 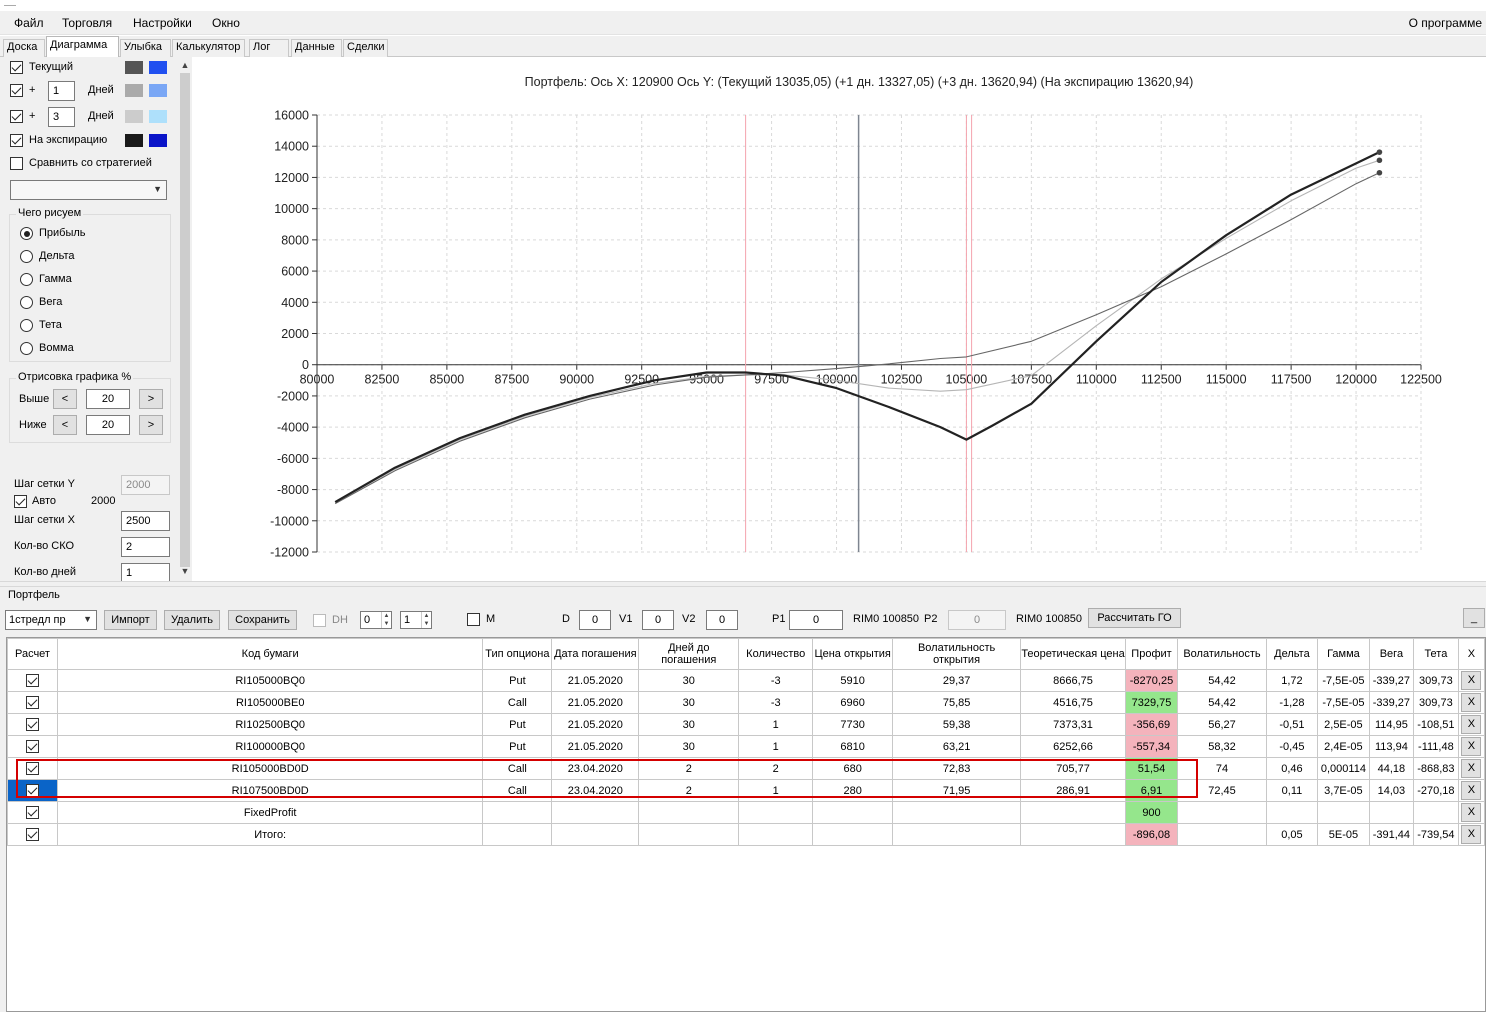 What do you see at coordinates (145, 48) in the screenshot?
I see `tab-smile: Улыбка` at bounding box center [145, 48].